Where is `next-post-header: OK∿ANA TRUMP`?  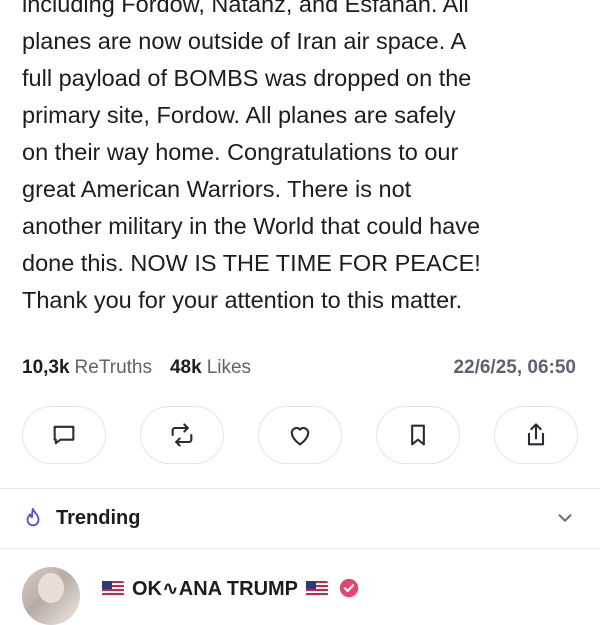
next-post-header: OK∿ANA TRUMP is located at coordinates (191, 595).